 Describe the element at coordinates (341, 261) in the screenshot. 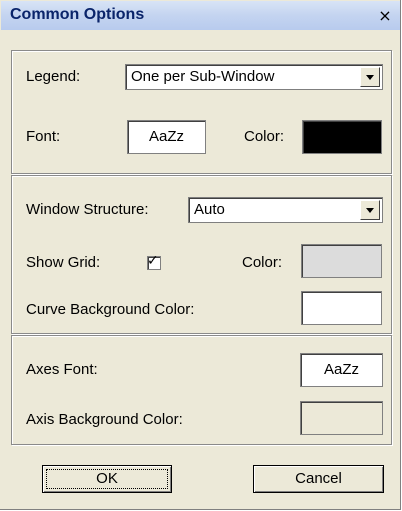

I see `grid-color-swatch` at that location.